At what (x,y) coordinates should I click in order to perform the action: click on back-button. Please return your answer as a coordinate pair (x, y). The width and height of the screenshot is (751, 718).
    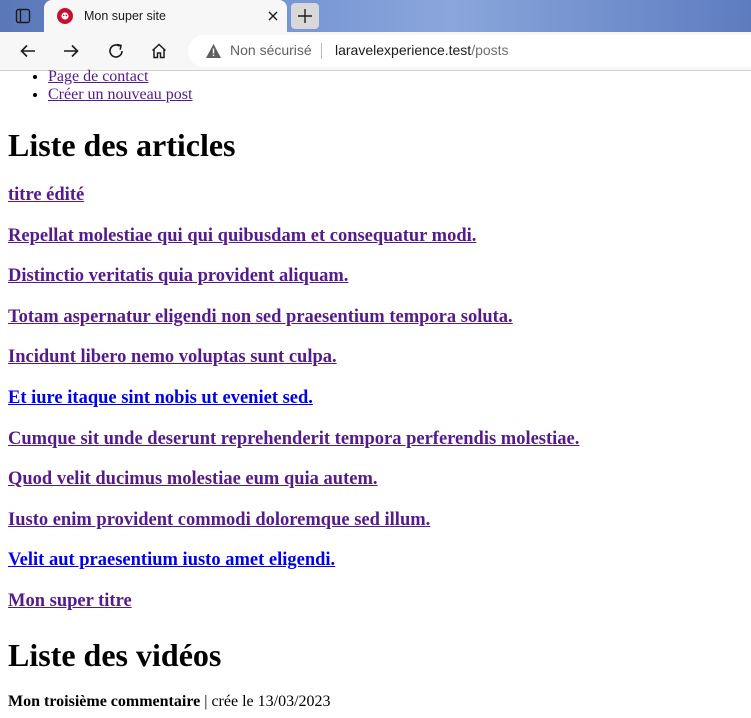
    Looking at the image, I should click on (28, 51).